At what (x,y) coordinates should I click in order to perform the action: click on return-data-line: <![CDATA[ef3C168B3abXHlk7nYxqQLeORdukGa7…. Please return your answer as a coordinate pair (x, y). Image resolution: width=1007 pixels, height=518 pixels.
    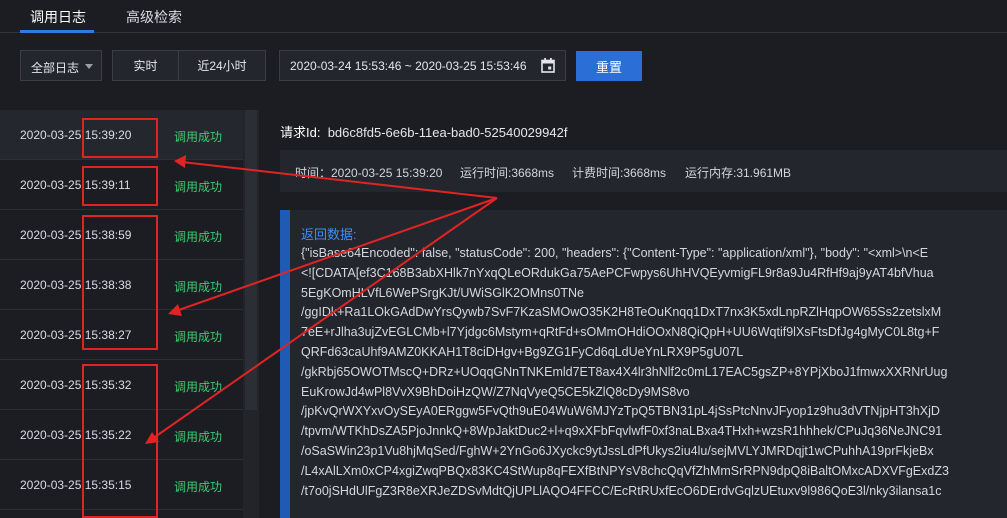
    Looking at the image, I should click on (617, 272).